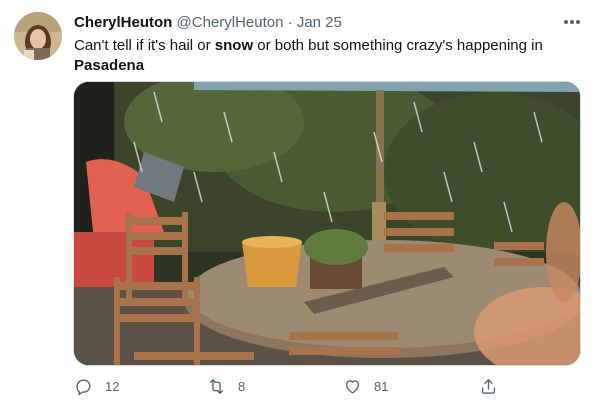  I want to click on avatar, so click(38, 36).